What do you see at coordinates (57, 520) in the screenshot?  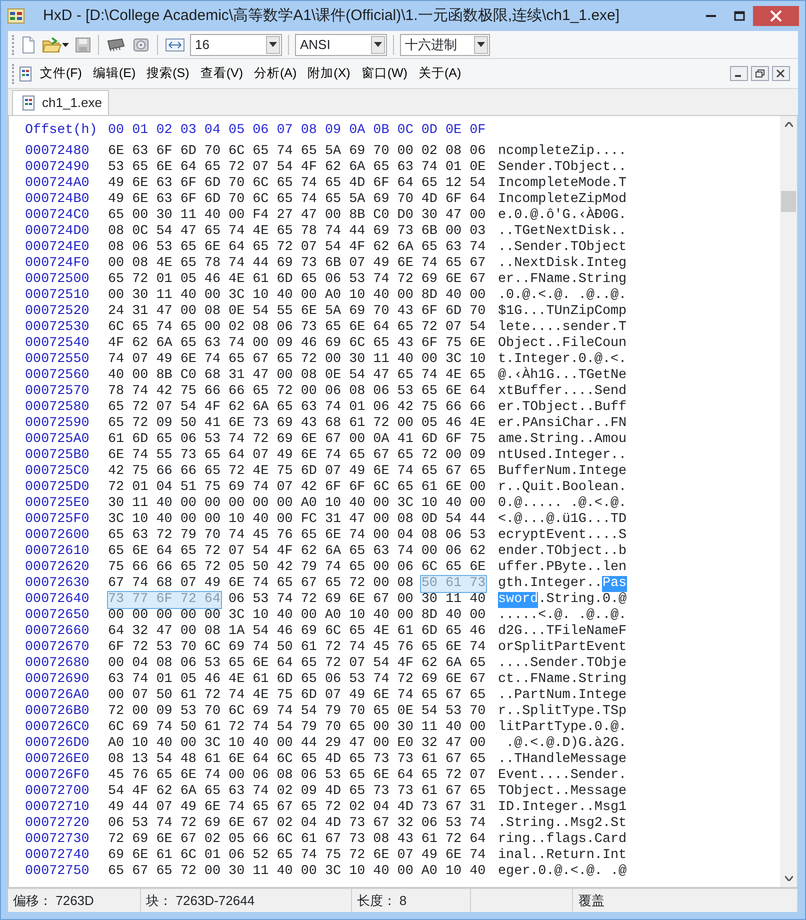 I see `row-offset: 000725F0` at bounding box center [57, 520].